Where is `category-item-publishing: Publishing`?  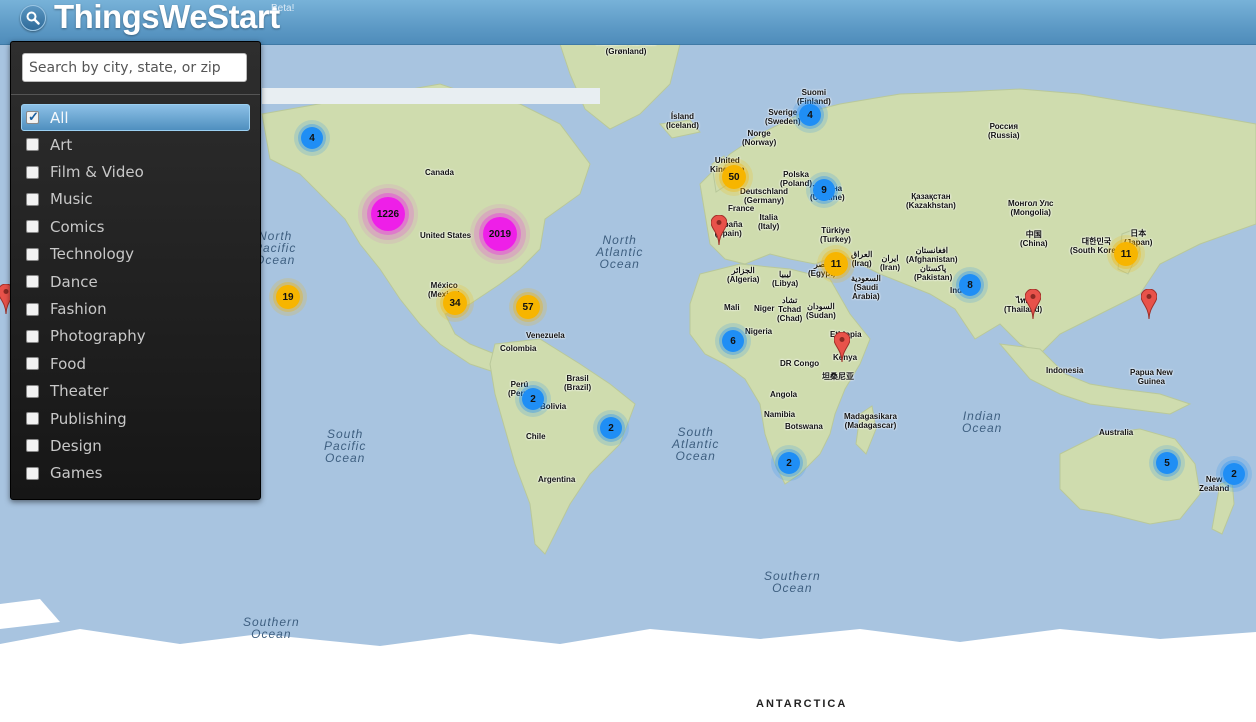 category-item-publishing: Publishing is located at coordinates (135, 418).